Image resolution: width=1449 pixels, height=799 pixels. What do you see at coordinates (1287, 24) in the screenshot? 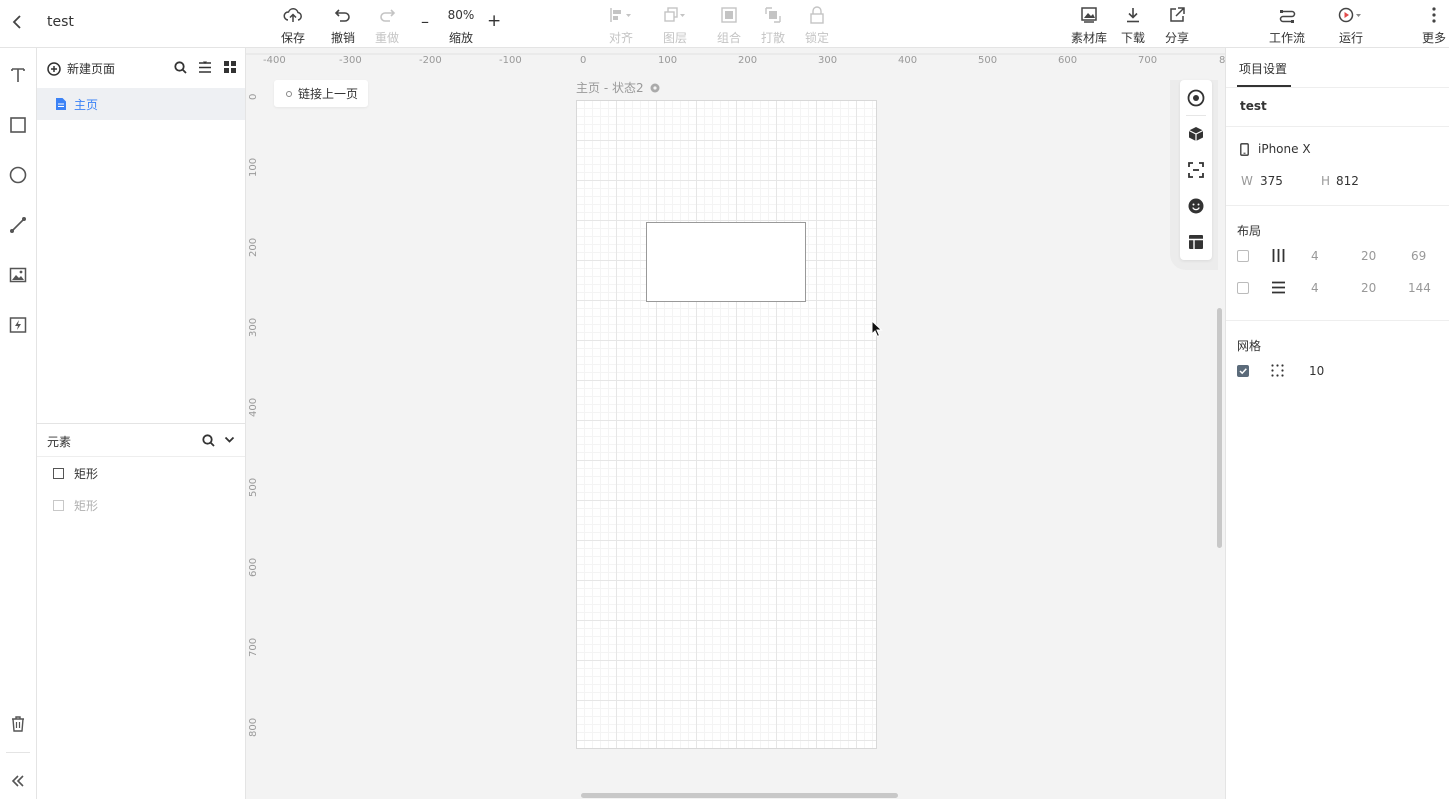
I see `workflow-button: 工作流` at bounding box center [1287, 24].